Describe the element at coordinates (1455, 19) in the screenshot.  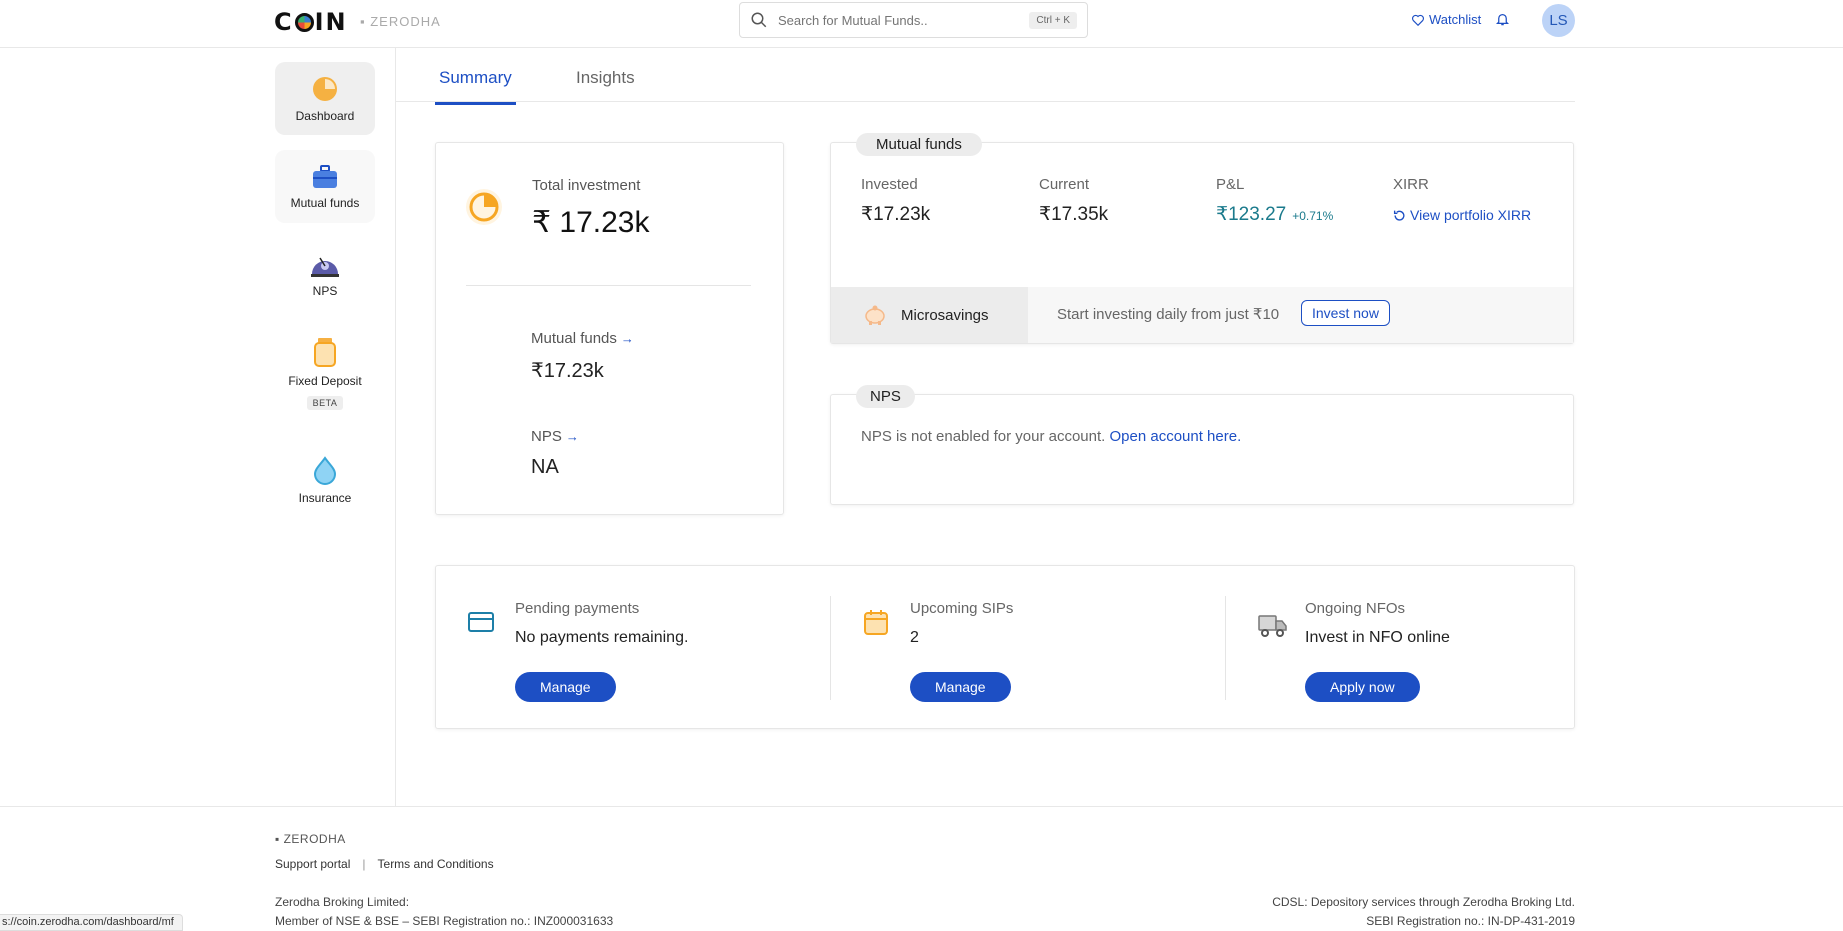
I see `watchlist-label: Watchlist` at that location.